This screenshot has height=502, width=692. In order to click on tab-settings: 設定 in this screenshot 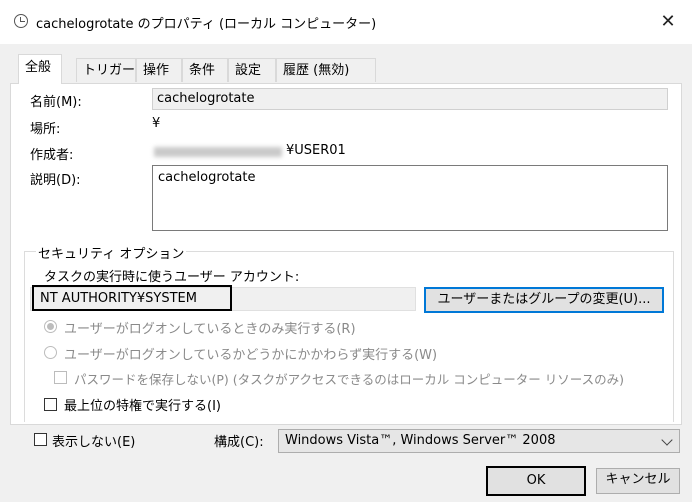, I will do `click(252, 70)`.